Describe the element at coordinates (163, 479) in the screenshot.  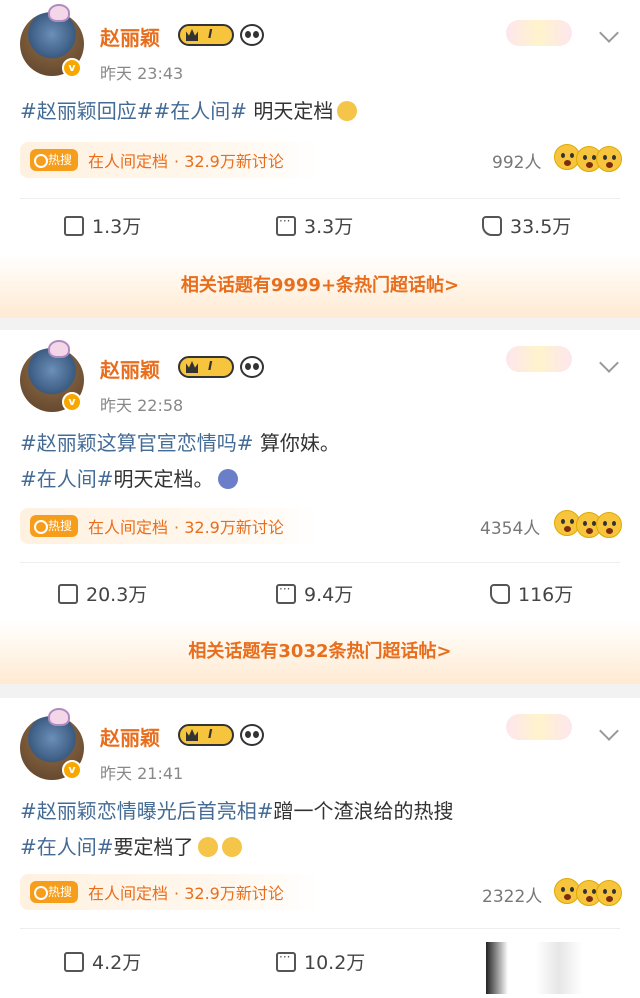
I see `post-body: 明天定档。` at that location.